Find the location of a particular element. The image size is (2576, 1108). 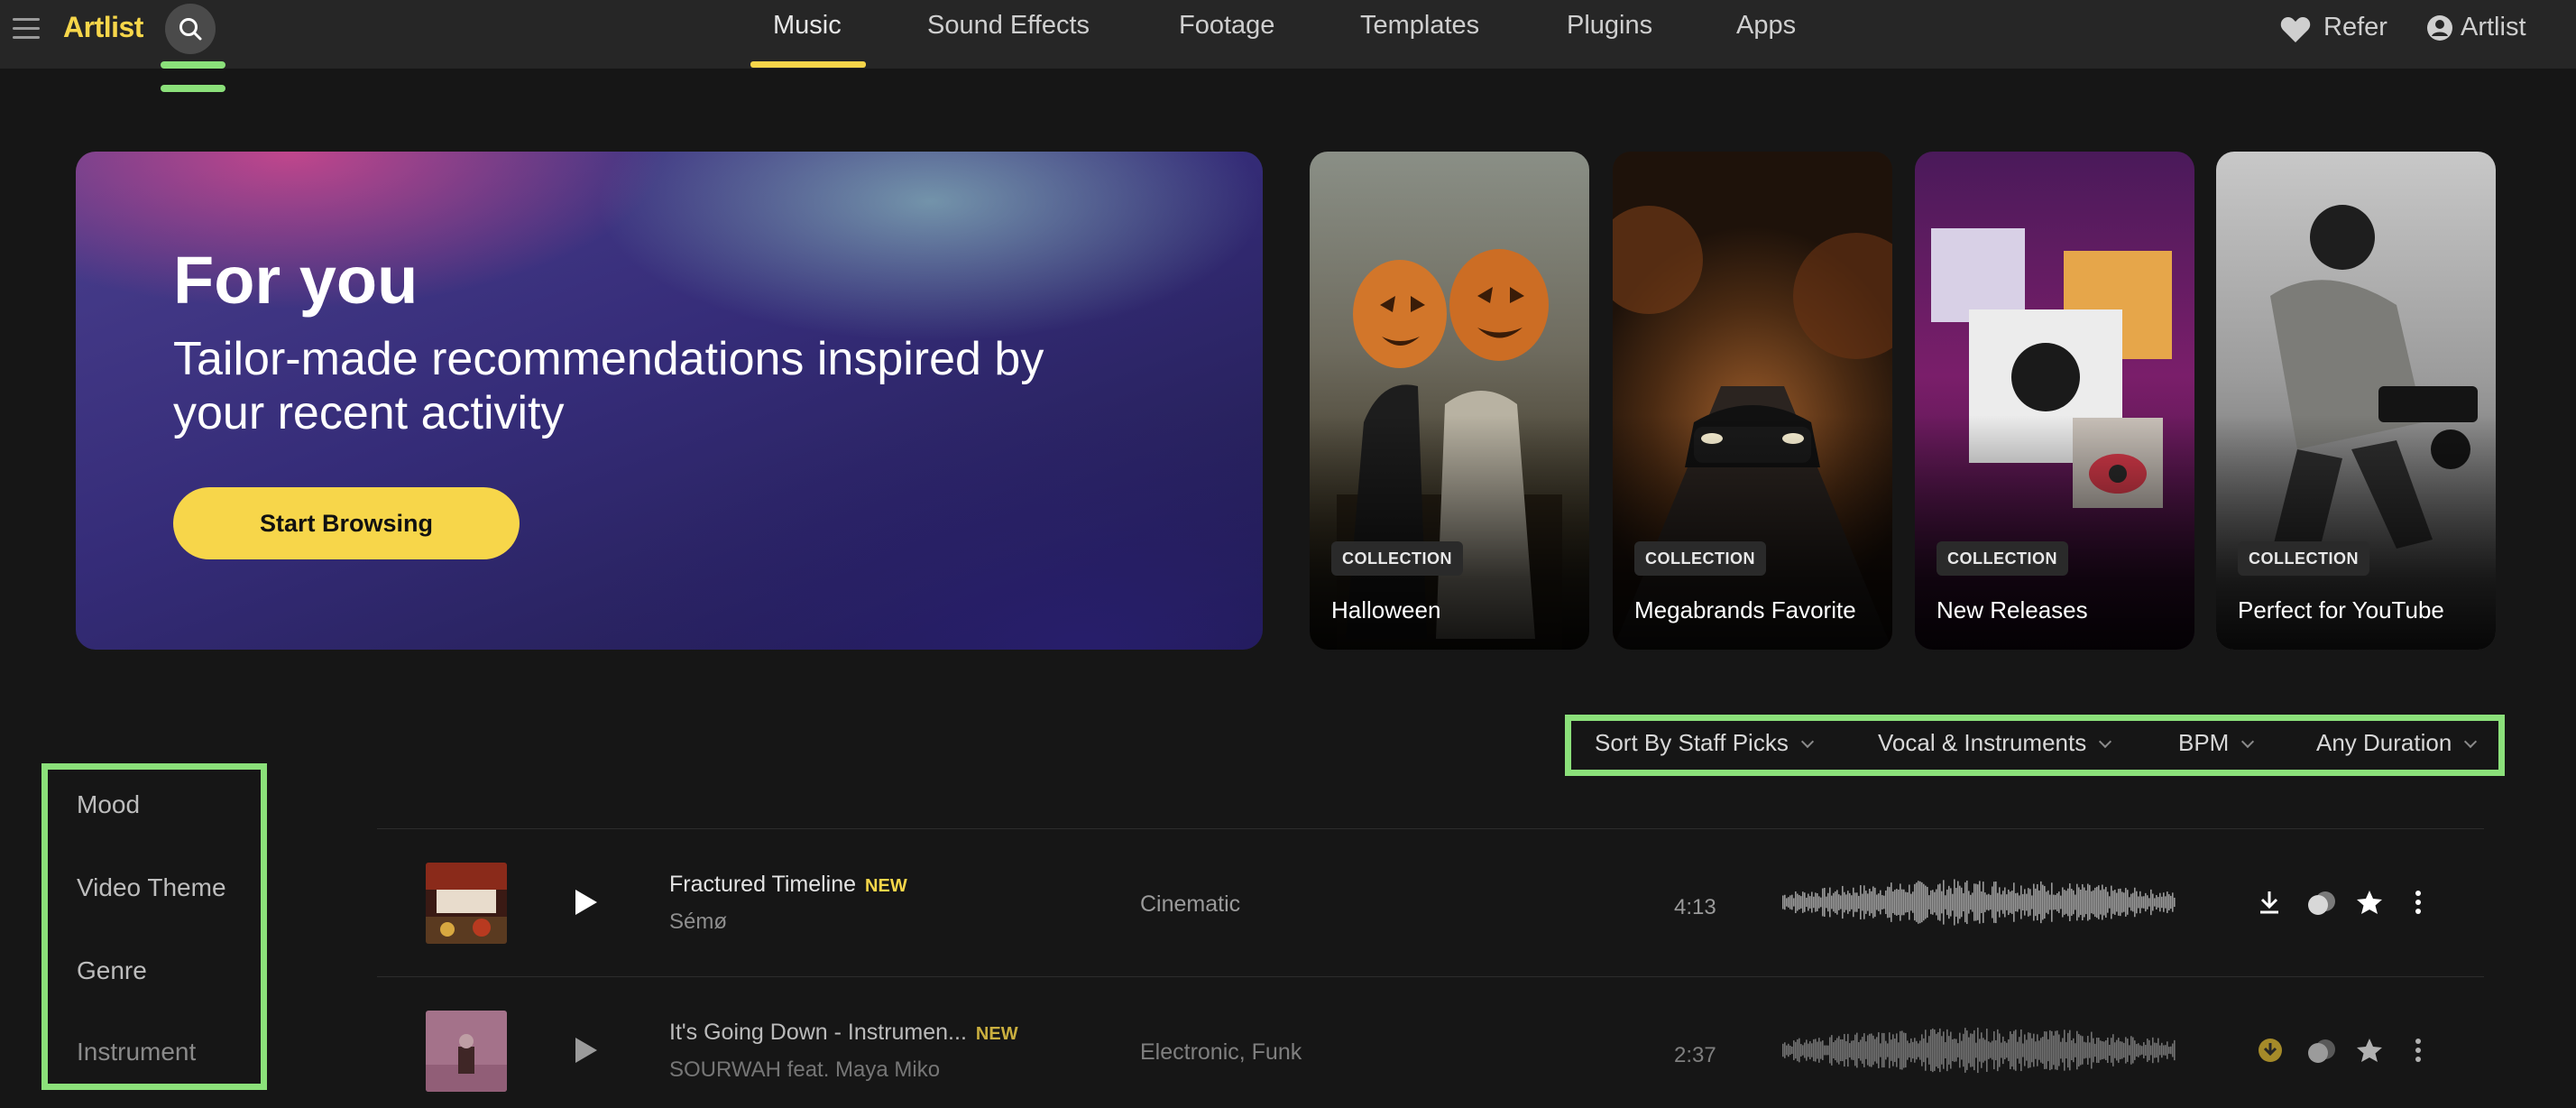

category-mood: Mood is located at coordinates (108, 804).